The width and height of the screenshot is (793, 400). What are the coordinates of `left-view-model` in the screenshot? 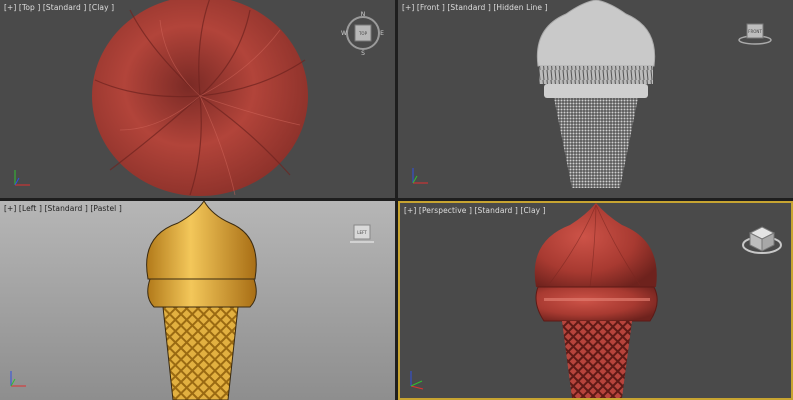 It's located at (201, 300).